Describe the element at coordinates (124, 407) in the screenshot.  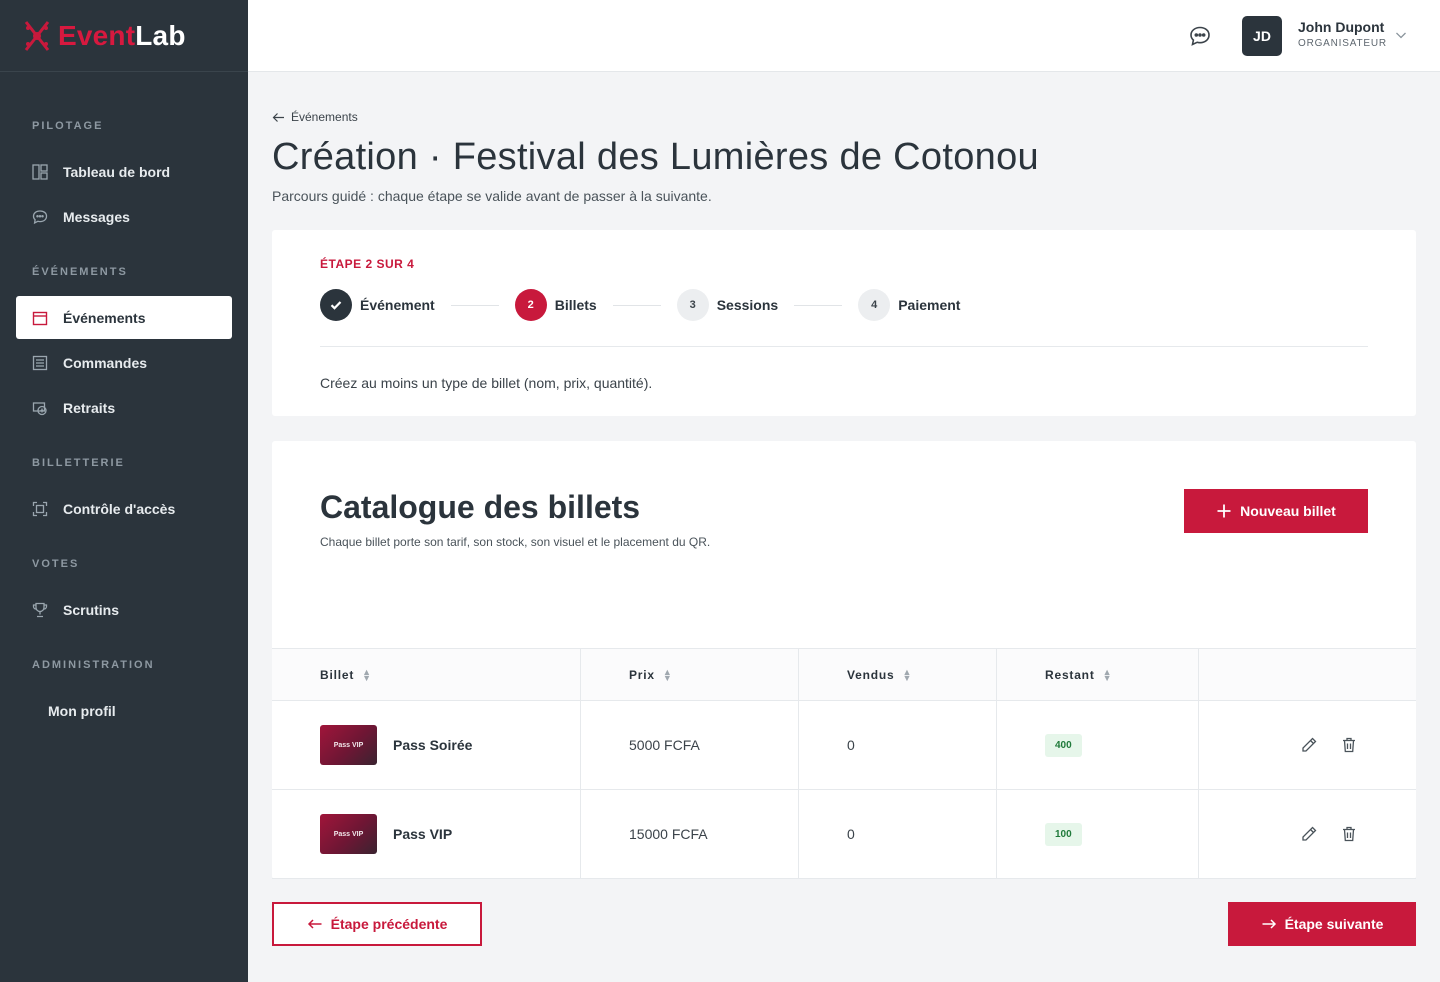
I see `sidebar-item-withdrawals: Retraits` at that location.